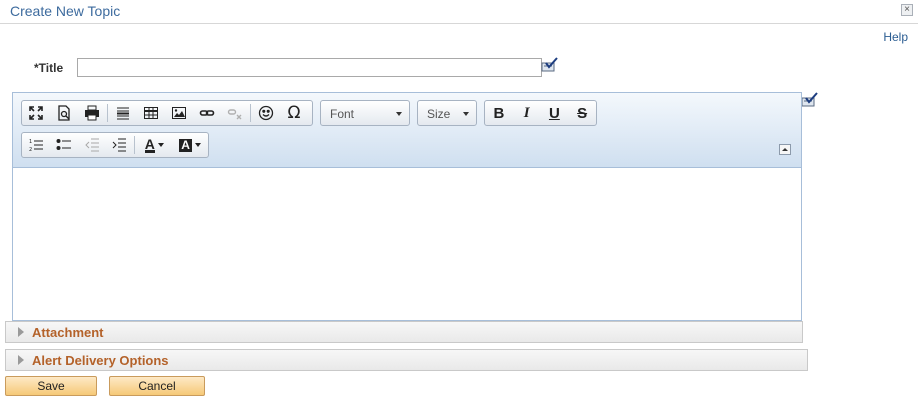 The height and width of the screenshot is (401, 918). What do you see at coordinates (100, 360) in the screenshot?
I see `alert-delivery-section-title: Alert Delivery Options` at bounding box center [100, 360].